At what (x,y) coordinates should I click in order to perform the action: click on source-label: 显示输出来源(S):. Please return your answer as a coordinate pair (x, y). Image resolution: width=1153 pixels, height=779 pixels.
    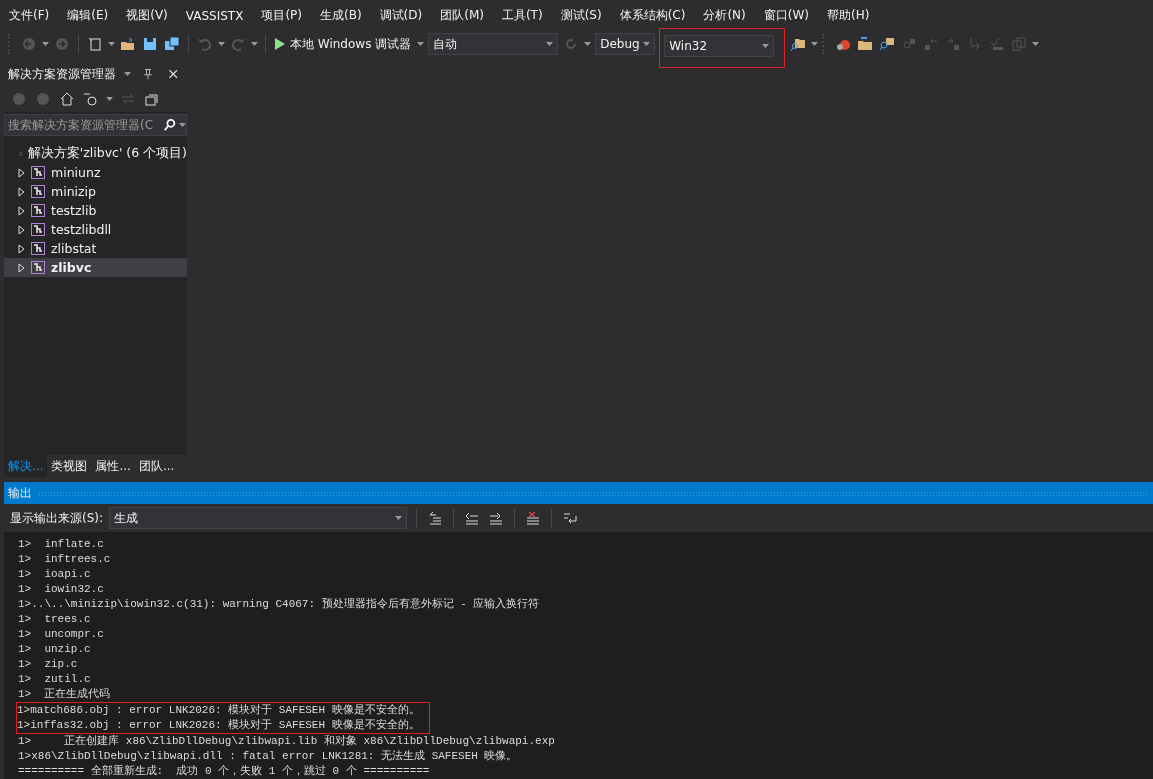
    Looking at the image, I should click on (57, 518).